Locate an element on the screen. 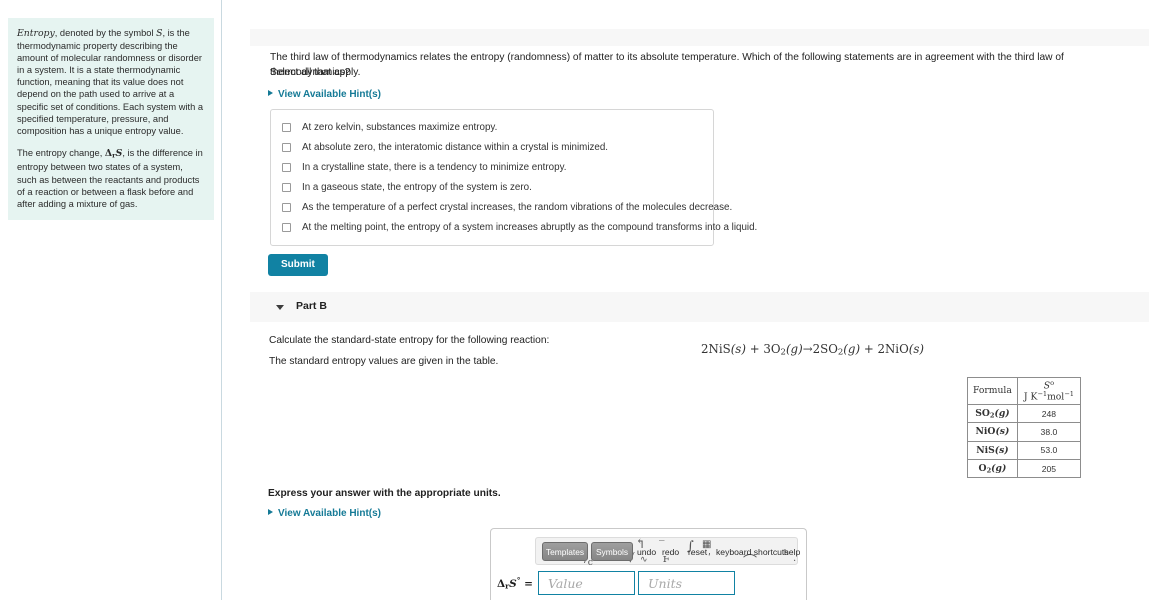  header-units-exp2: −1 is located at coordinates (1069, 393).